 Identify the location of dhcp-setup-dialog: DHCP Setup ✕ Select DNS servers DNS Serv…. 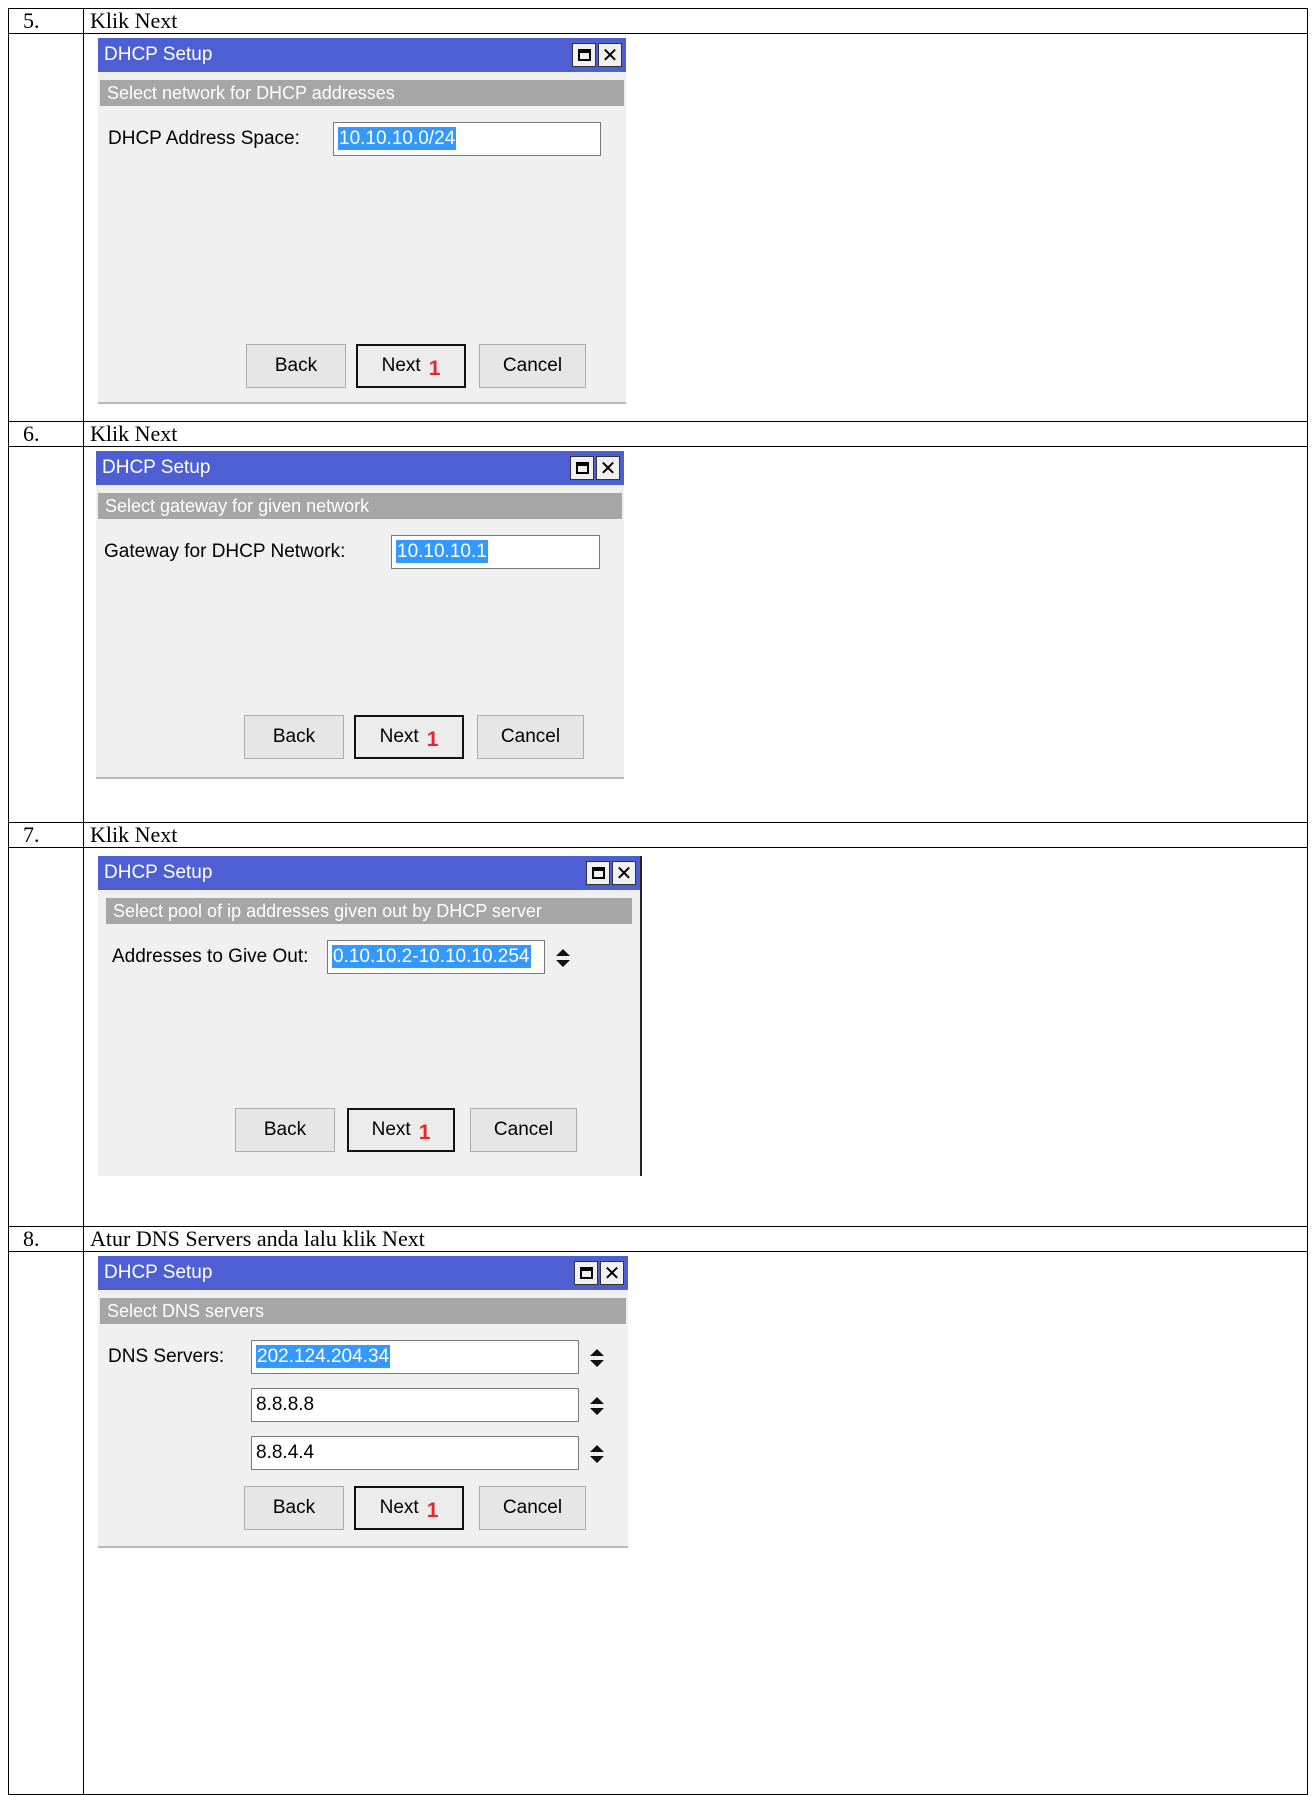
(363, 1402).